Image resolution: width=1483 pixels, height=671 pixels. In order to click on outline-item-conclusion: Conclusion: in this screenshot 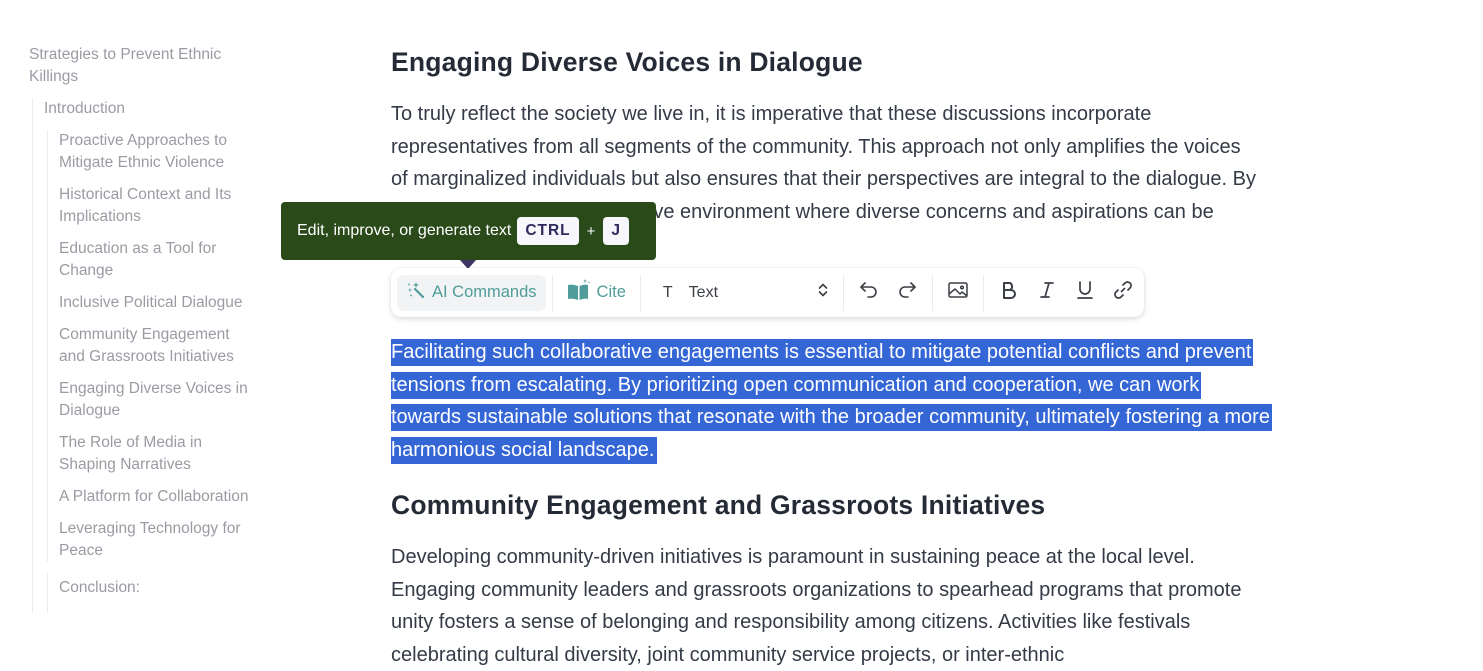, I will do `click(154, 586)`.